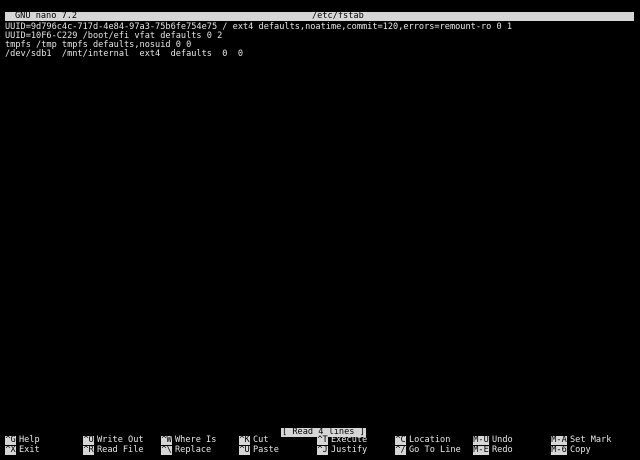 The image size is (640, 460). I want to click on shortcut-write-out: ^O Write Out, so click(113, 440).